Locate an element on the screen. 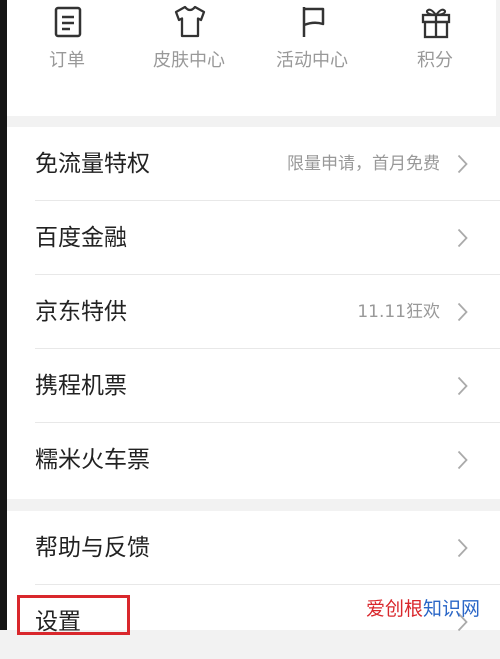 The image size is (500, 659). menu-item-help-feedback: 帮助与反馈 is located at coordinates (253, 548).